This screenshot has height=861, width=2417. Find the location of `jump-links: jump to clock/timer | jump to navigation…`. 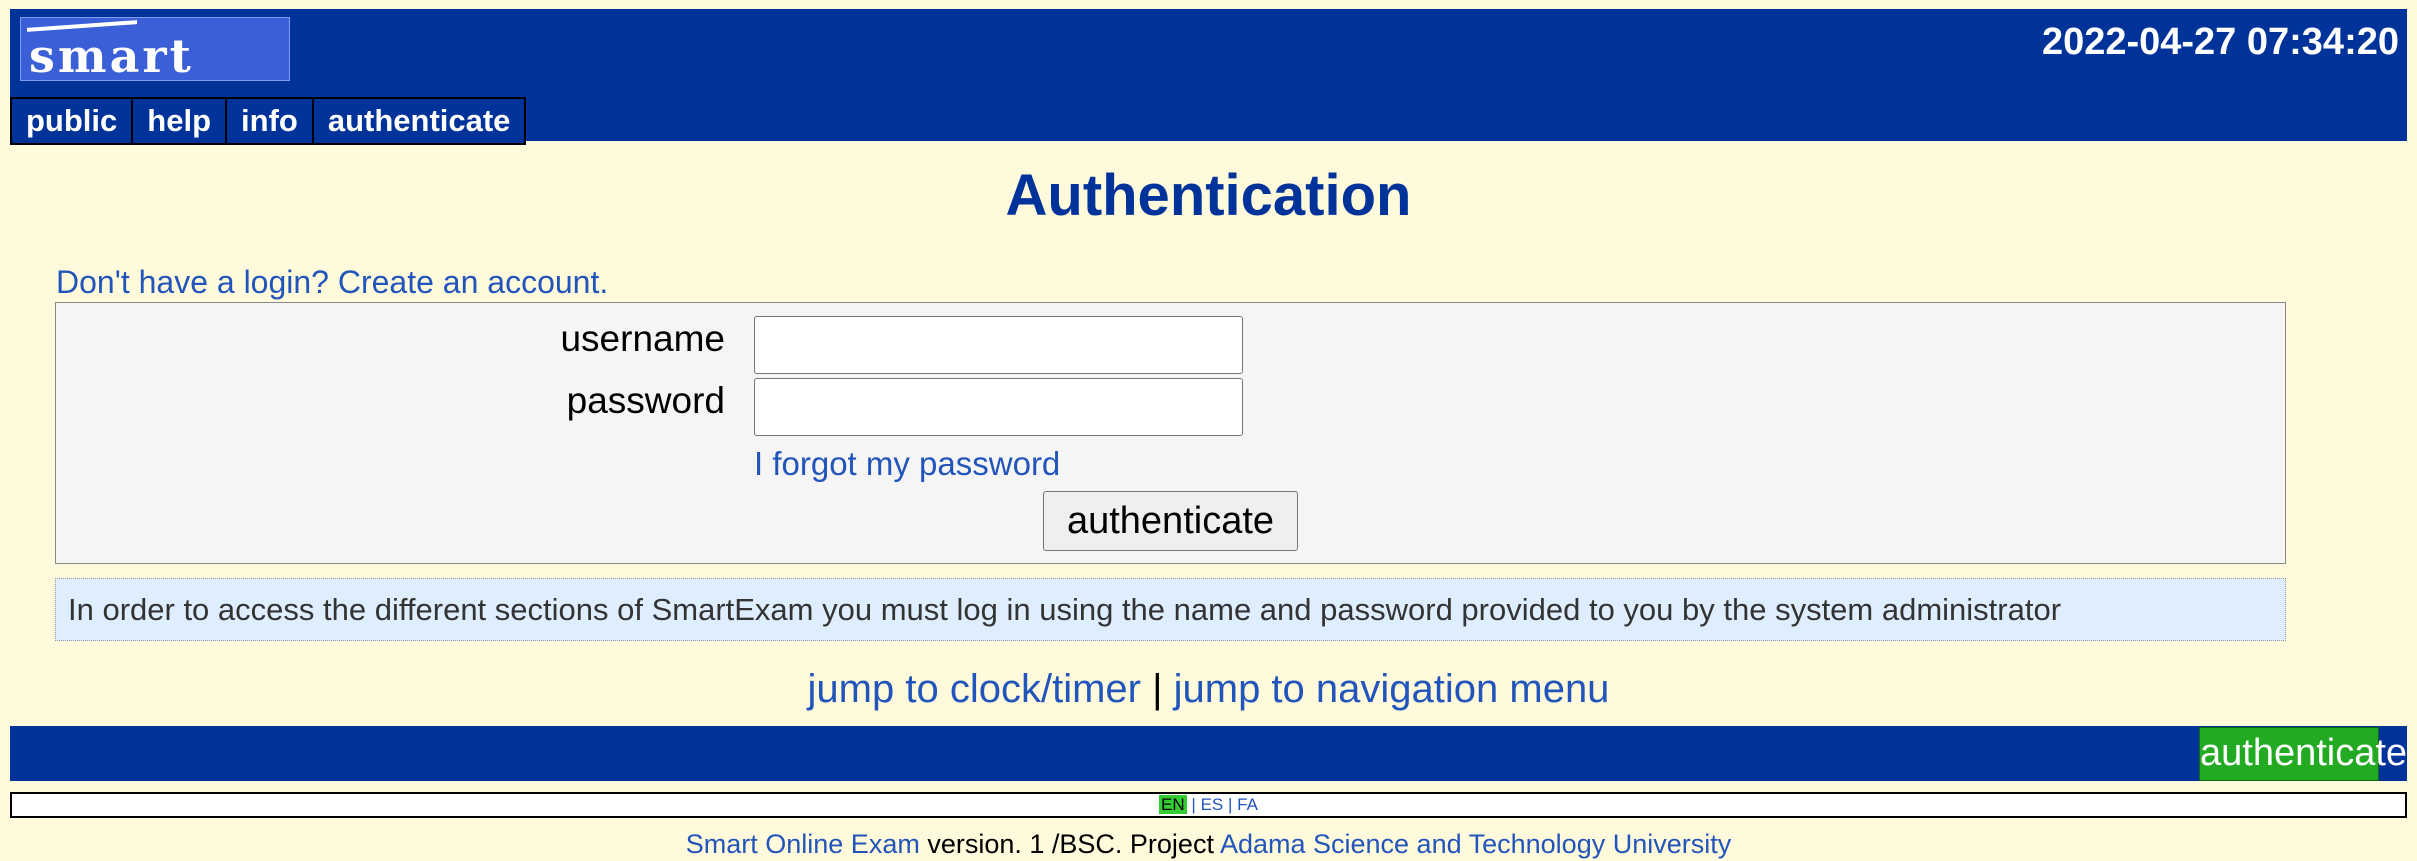

jump-links: jump to clock/timer | jump to navigation… is located at coordinates (1208, 689).